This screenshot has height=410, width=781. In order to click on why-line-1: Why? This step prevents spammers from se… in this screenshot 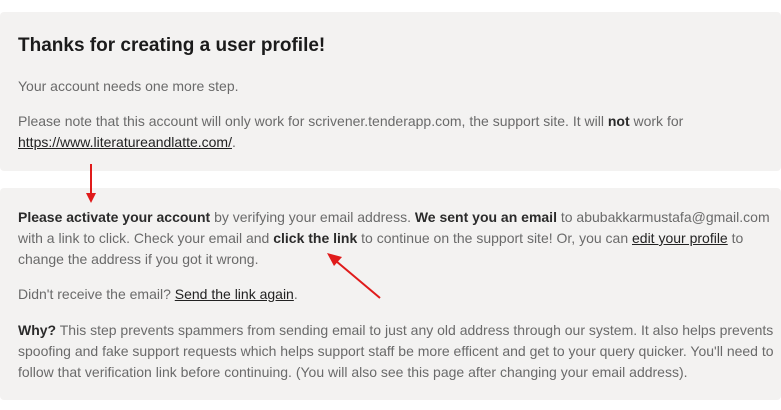, I will do `click(396, 330)`.